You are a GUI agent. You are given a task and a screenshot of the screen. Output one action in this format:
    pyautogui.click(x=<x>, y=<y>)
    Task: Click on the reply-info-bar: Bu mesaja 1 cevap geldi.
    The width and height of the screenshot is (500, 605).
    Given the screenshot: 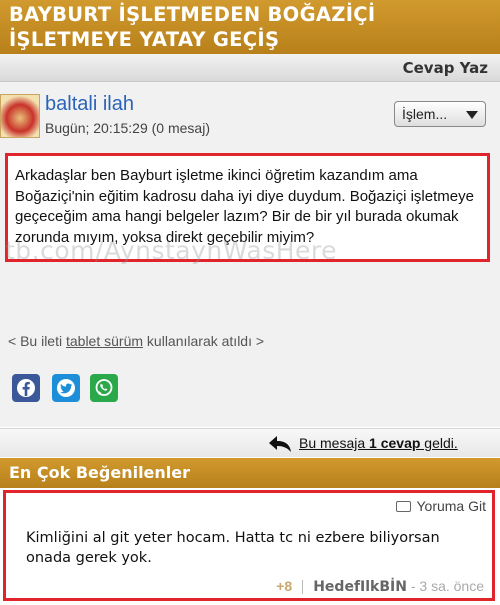 What is the action you would take?
    pyautogui.click(x=250, y=442)
    